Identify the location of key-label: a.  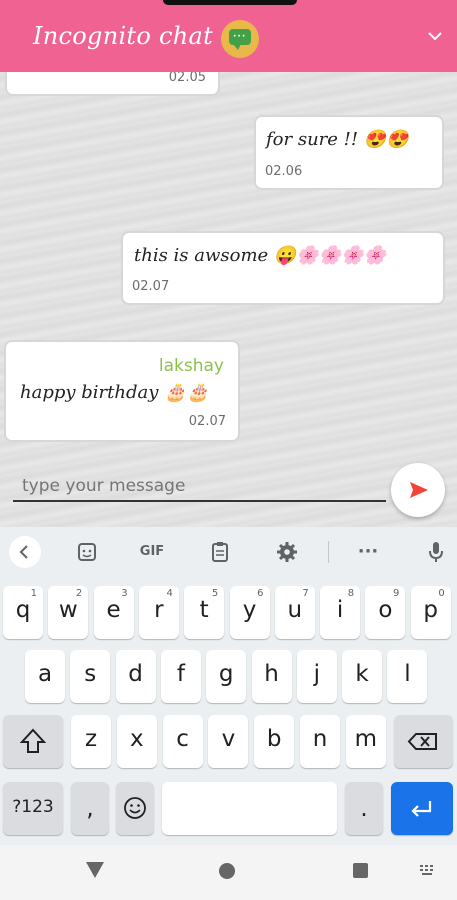
(45, 674).